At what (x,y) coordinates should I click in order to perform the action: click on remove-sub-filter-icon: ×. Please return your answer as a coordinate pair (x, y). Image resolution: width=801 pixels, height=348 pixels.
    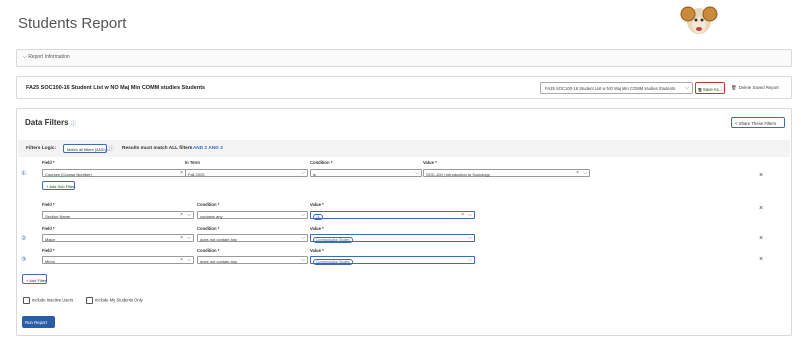
    Looking at the image, I should click on (761, 208).